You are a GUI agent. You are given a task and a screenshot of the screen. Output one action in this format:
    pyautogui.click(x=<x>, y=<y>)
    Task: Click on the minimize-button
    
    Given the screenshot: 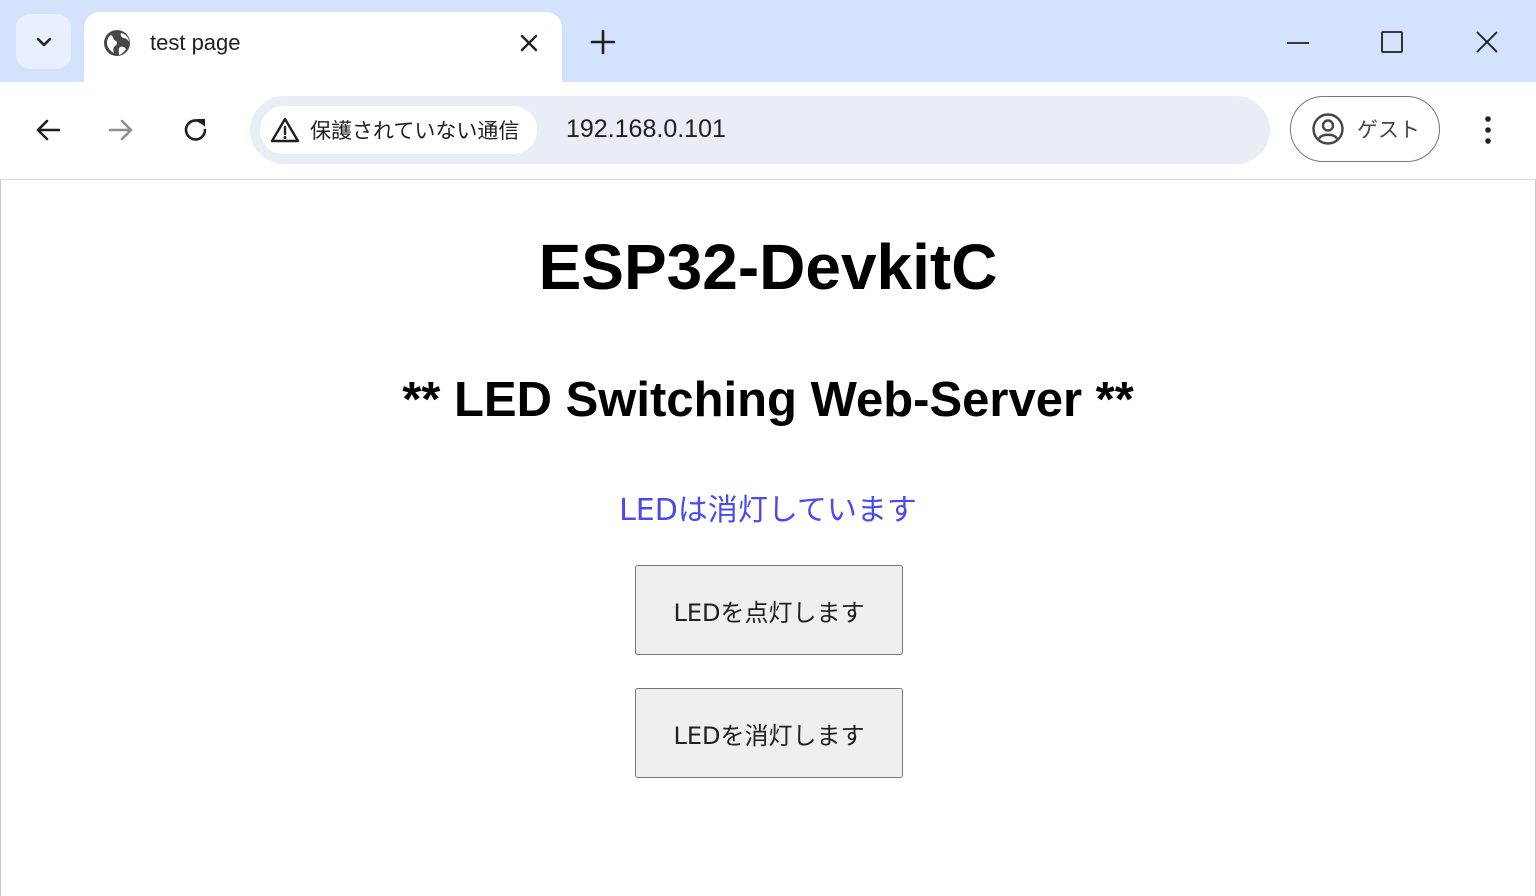 What is the action you would take?
    pyautogui.click(x=1298, y=42)
    